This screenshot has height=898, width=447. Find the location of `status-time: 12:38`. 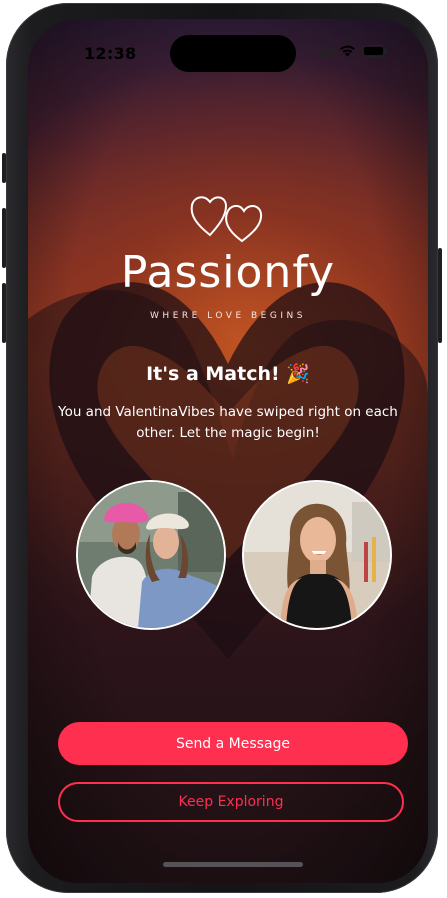

status-time: 12:38 is located at coordinates (110, 53).